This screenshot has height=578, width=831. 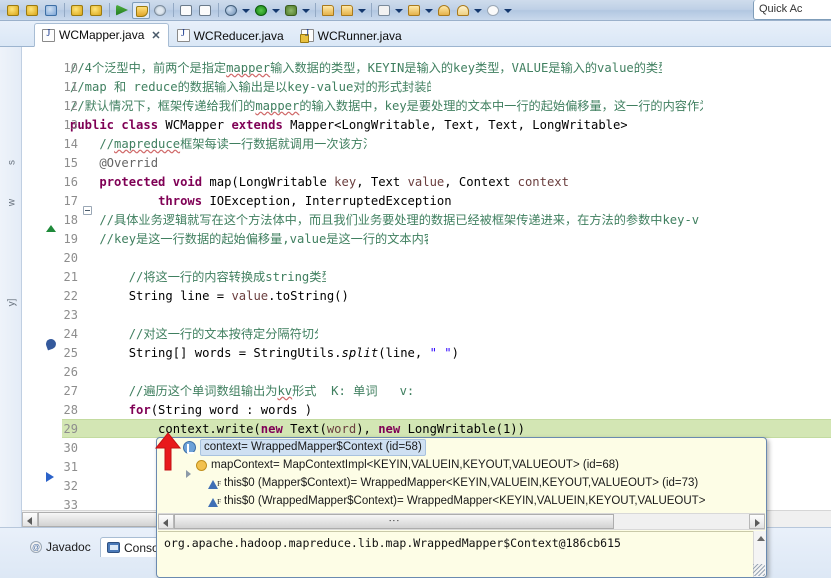 I want to click on code-line: //对这一行的文本按待定分隔符切分, so click(x=190, y=334).